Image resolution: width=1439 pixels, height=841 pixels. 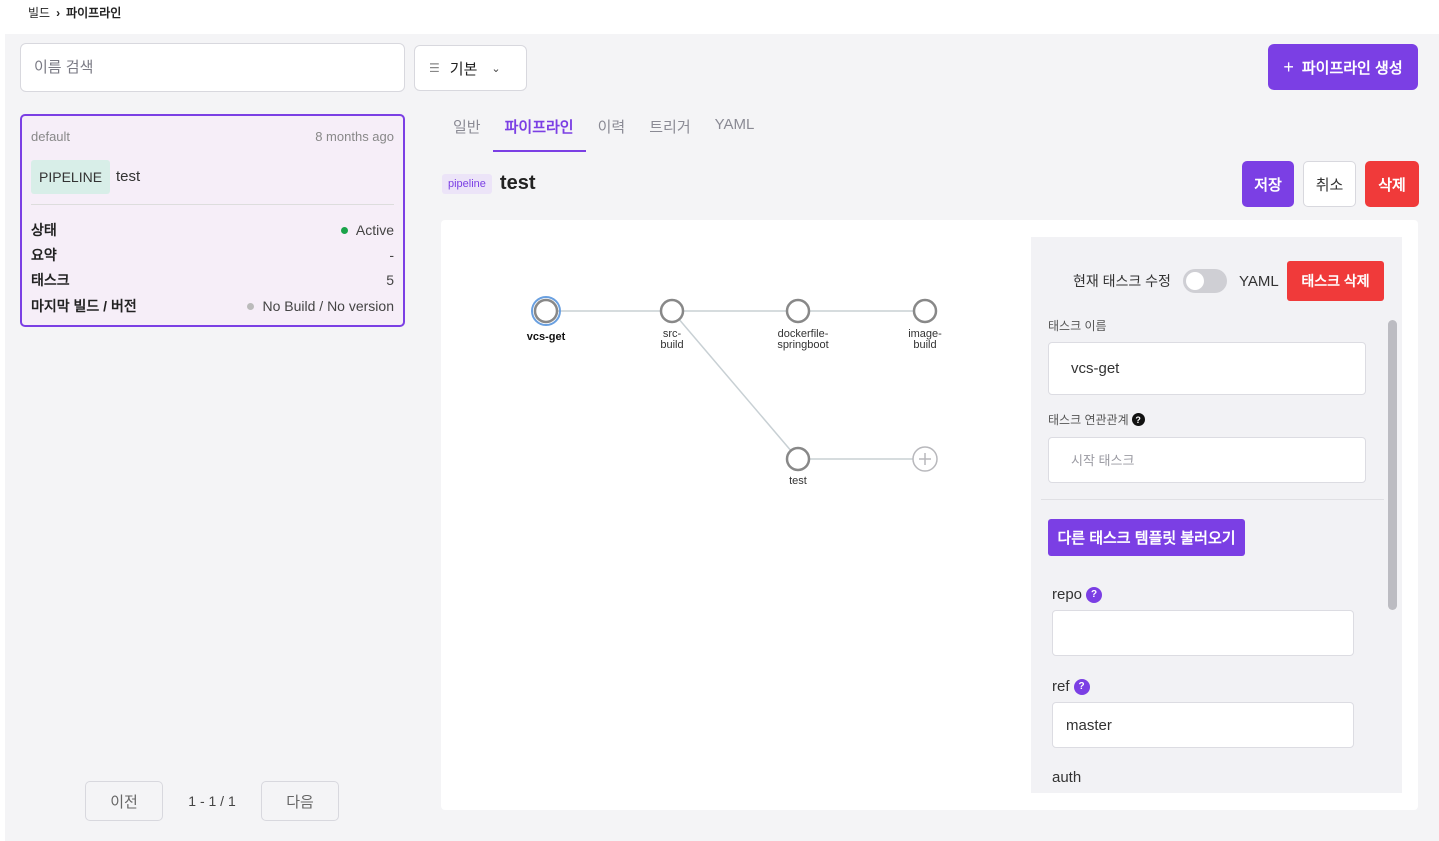 I want to click on card-row-value: No Build / No version, so click(x=328, y=306).